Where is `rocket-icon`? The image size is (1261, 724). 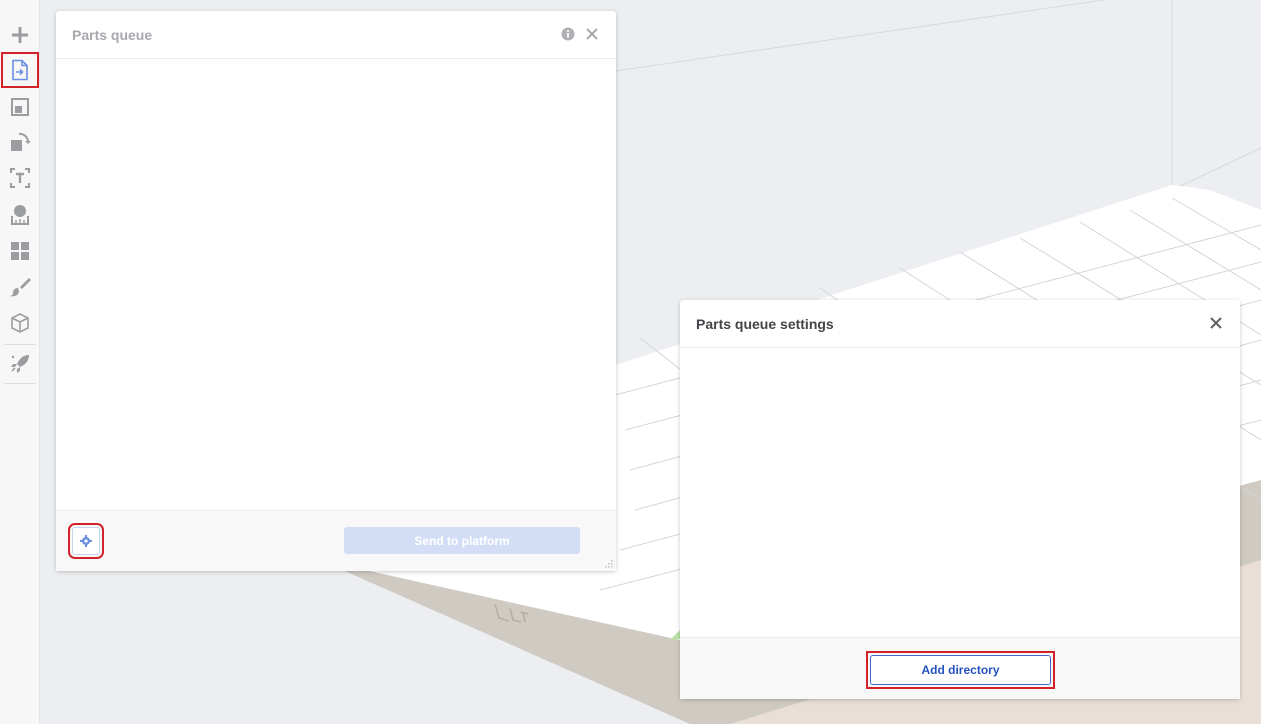
rocket-icon is located at coordinates (20, 364).